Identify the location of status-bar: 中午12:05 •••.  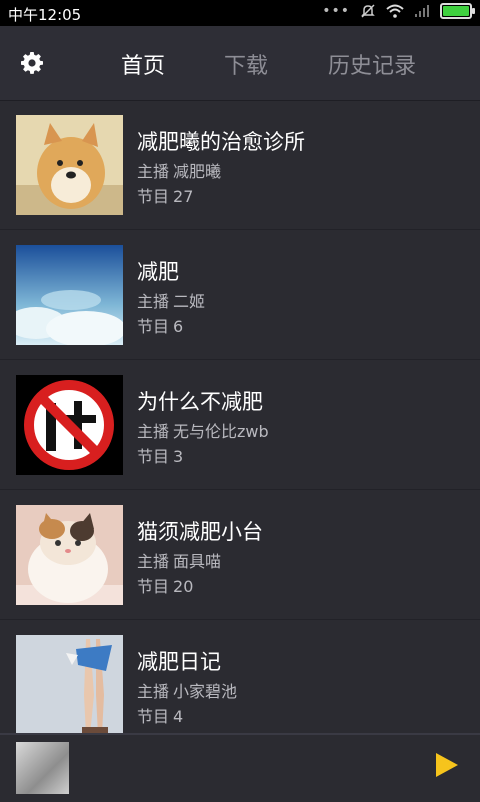
(240, 13).